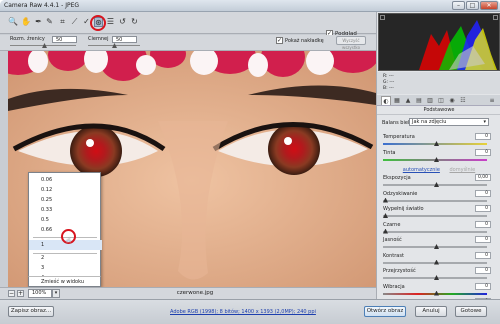 The image size is (500, 324). Describe the element at coordinates (49, 22) in the screenshot. I see `color-sampler-icon: ✎` at that location.